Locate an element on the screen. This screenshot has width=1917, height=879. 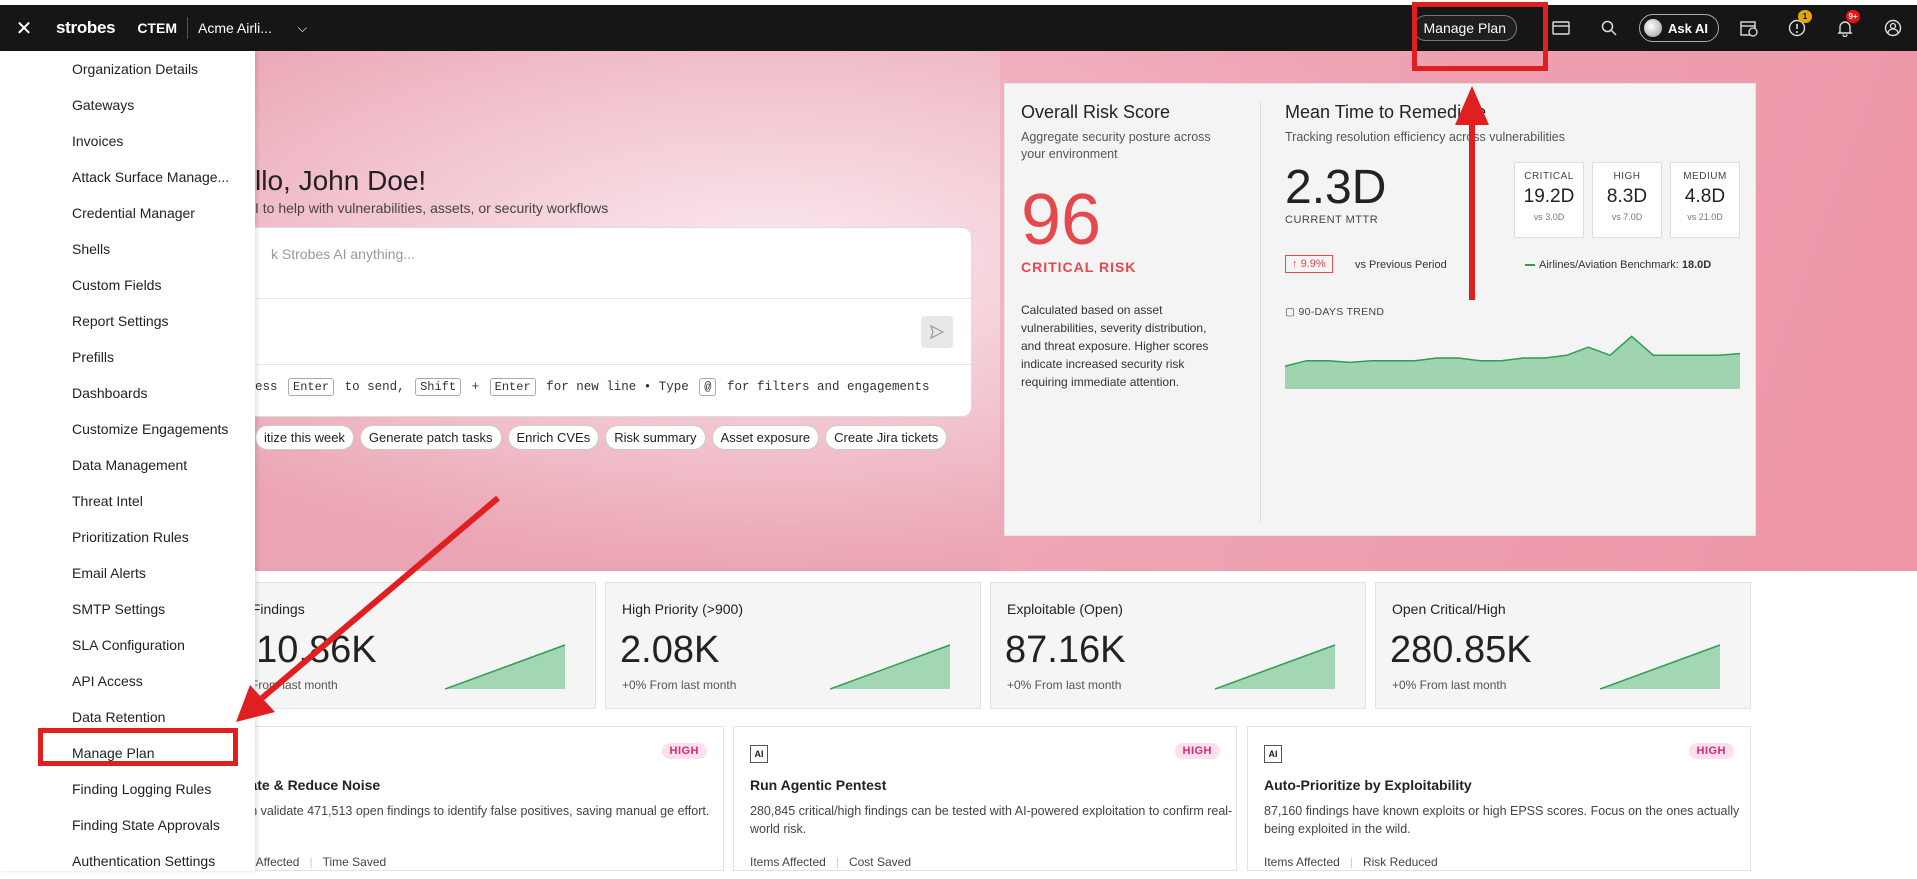
annotation-arrow-diag is located at coordinates (380, 598).